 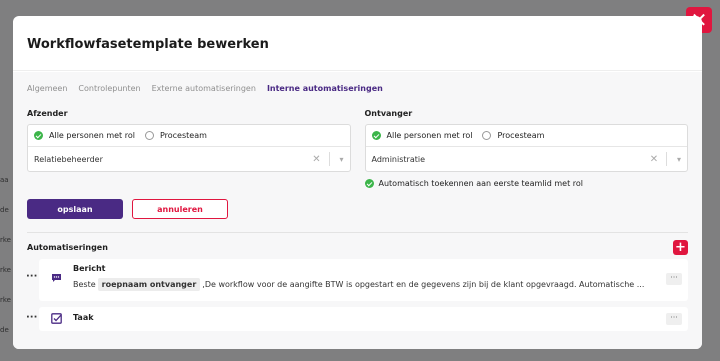 What do you see at coordinates (183, 135) in the screenshot?
I see `sender-radio-team-label: Procesteam` at bounding box center [183, 135].